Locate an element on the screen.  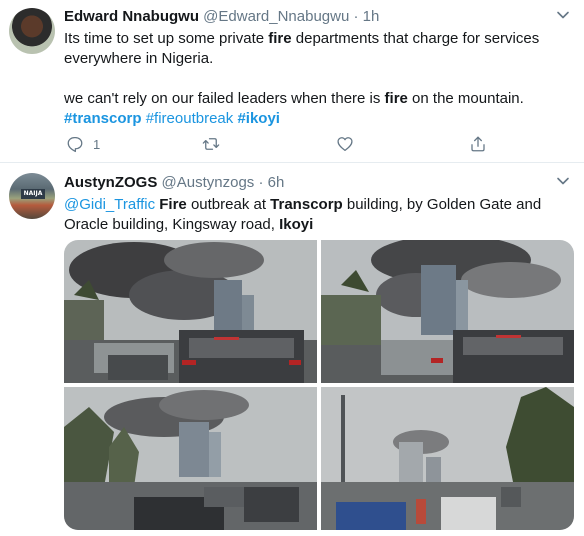
share-icon is located at coordinates (478, 144).